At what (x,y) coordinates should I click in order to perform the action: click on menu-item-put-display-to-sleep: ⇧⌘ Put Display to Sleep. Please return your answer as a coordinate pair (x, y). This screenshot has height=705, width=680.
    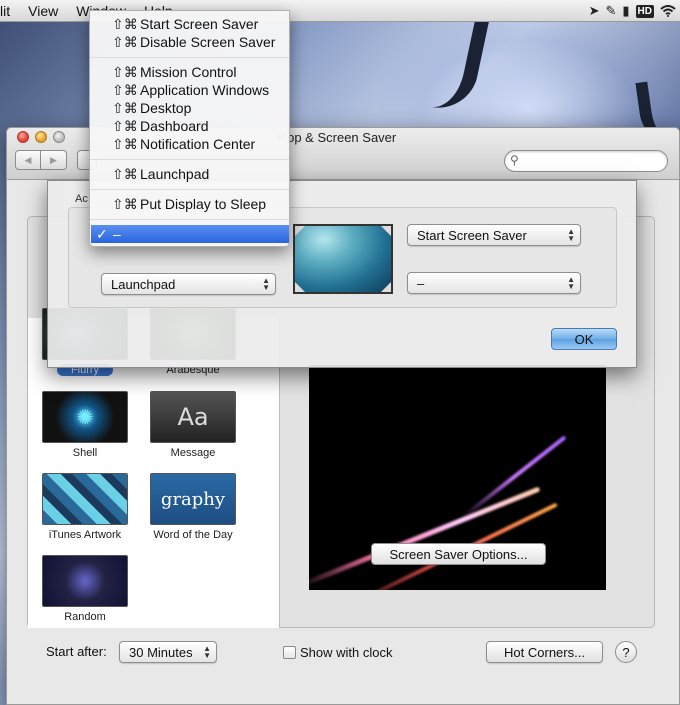
    Looking at the image, I should click on (189, 204).